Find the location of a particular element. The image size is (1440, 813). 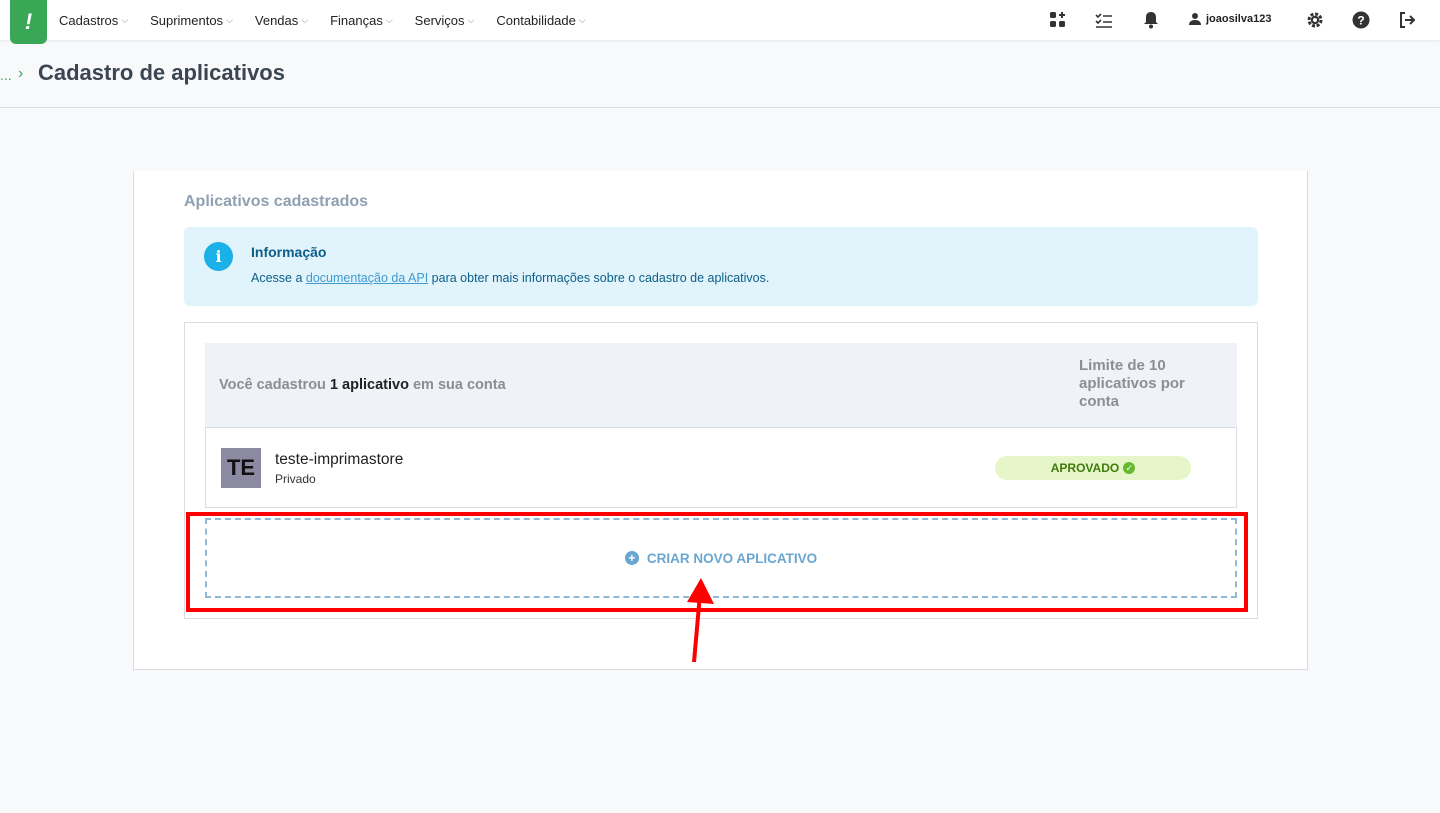

check-circle-icon: ✓ is located at coordinates (1129, 468).